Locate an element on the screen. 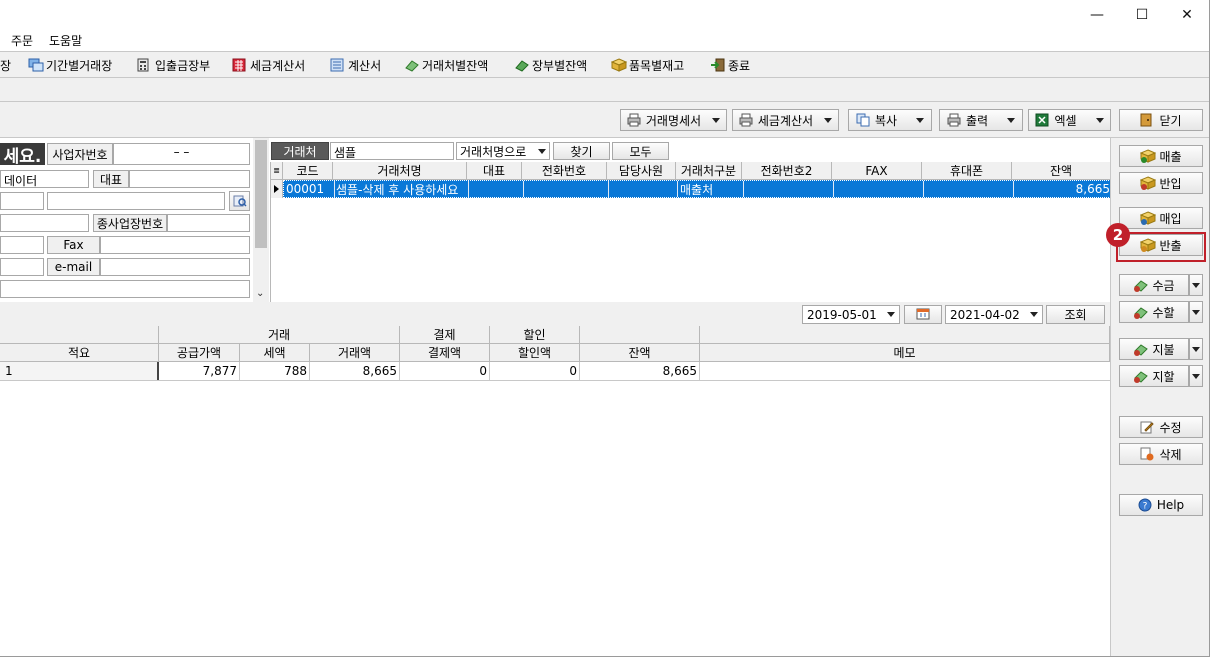 The height and width of the screenshot is (657, 1210). cell-type: 매출처 is located at coordinates (697, 189).